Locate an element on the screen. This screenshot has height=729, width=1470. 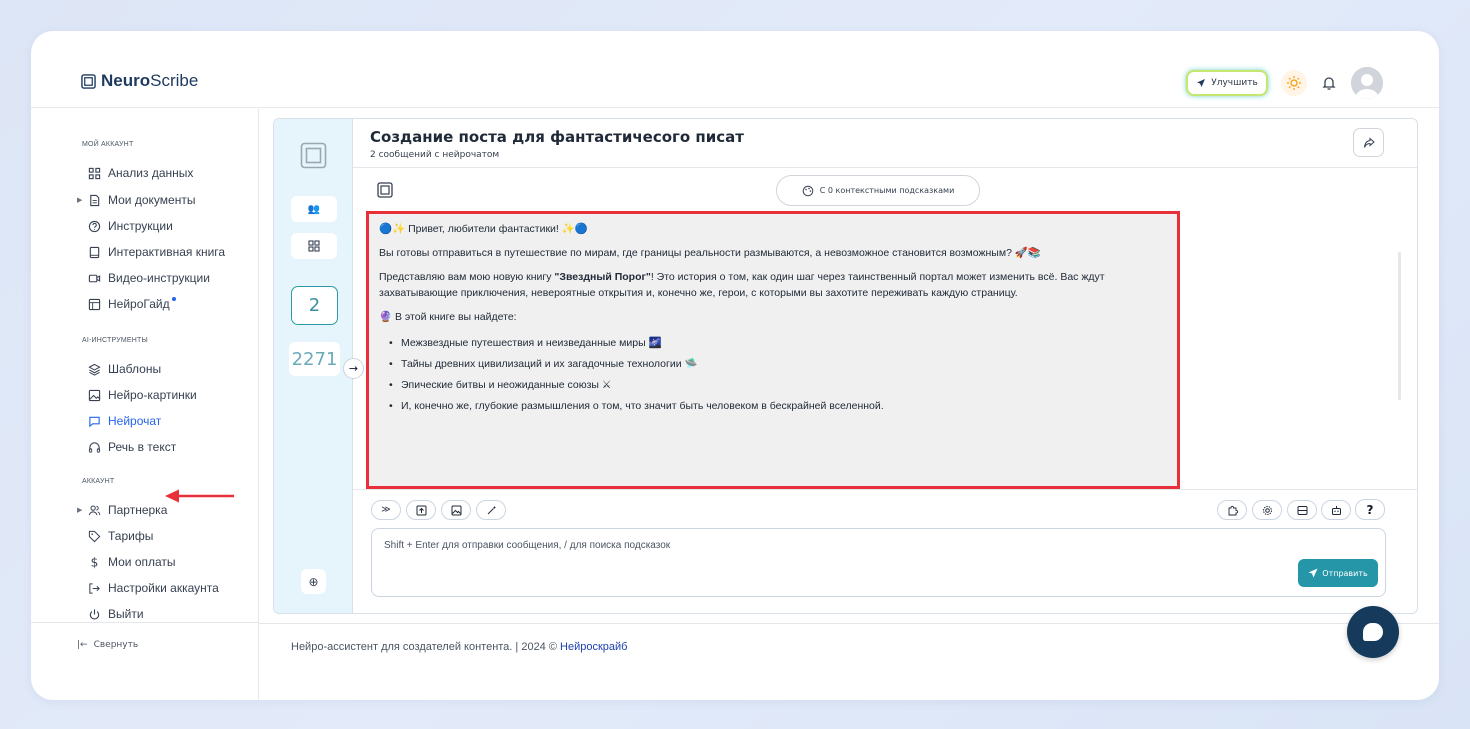
brand-name-regular: Scribe is located at coordinates (174, 80).